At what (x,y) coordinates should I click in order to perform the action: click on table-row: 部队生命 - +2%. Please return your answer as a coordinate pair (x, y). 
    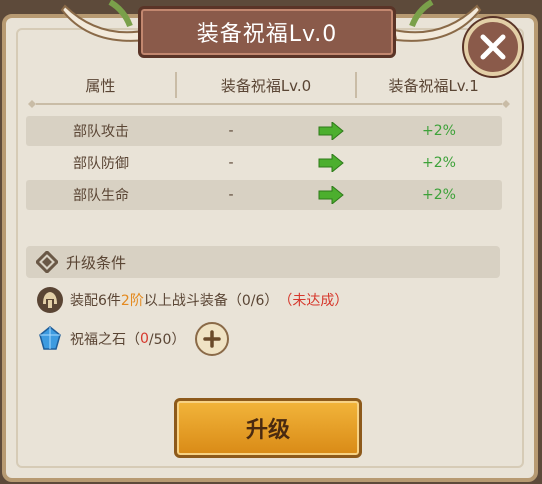
    Looking at the image, I should click on (264, 195).